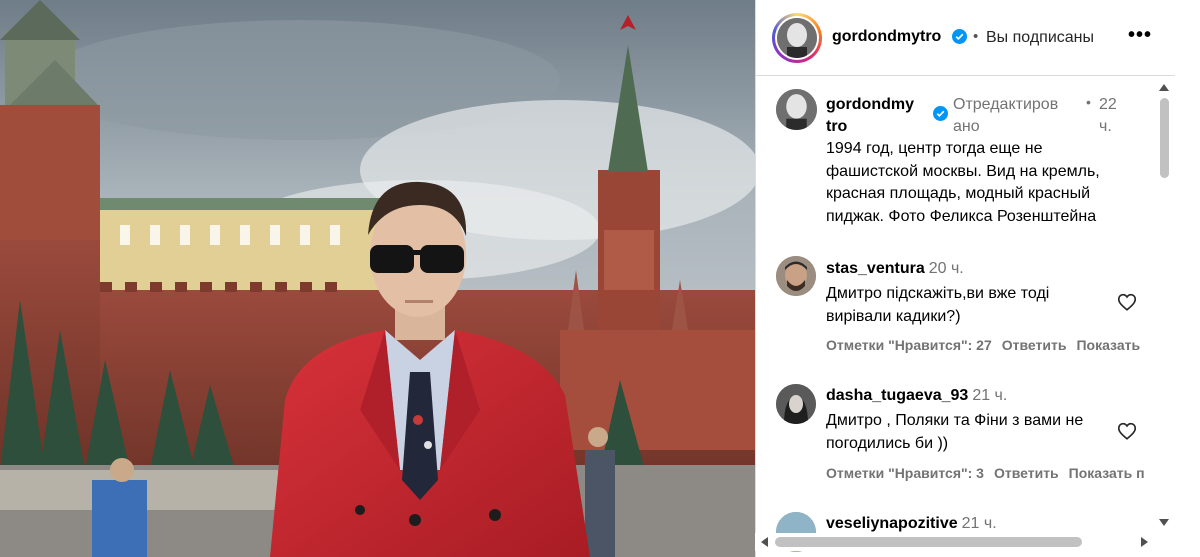 The height and width of the screenshot is (557, 1200). I want to click on page-margin, so click(1187, 278).